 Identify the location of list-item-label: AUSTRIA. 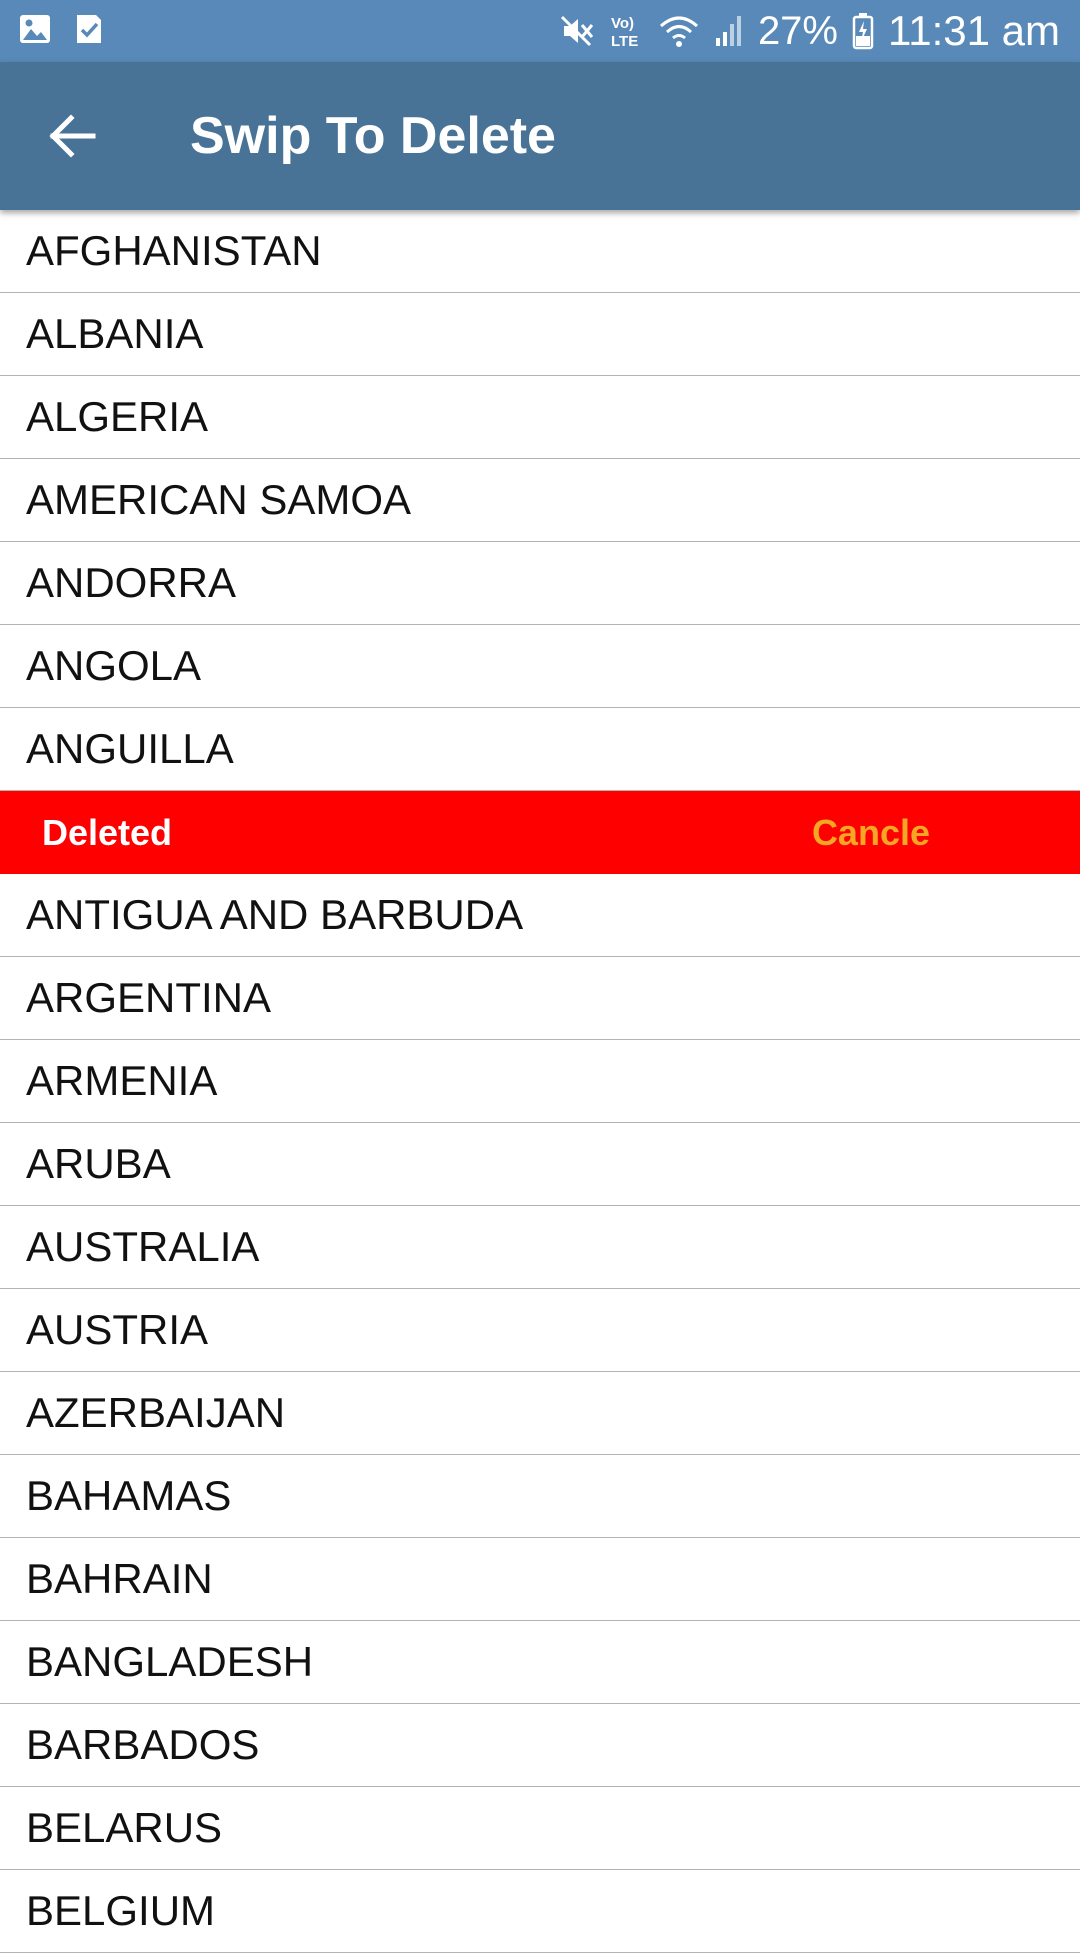
(117, 1329).